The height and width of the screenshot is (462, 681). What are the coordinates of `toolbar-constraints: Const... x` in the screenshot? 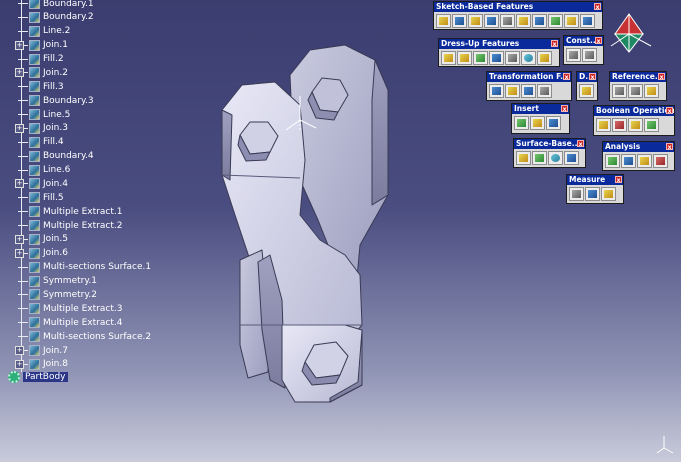 It's located at (583, 50).